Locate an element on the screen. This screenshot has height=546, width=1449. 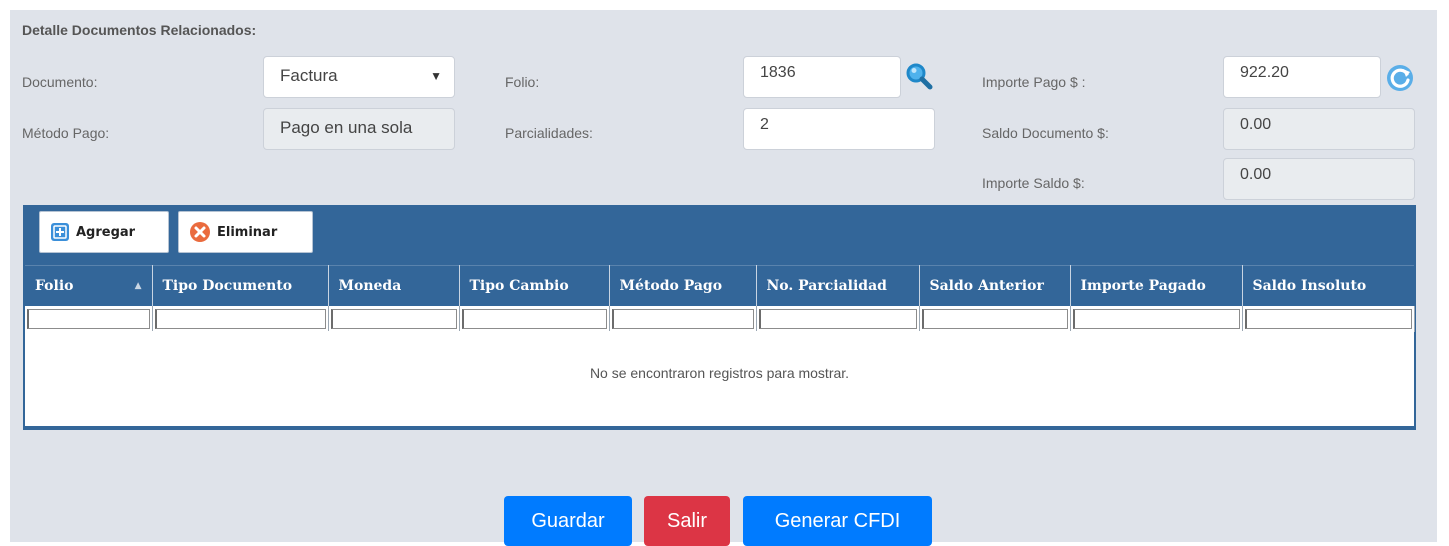
metodo-pago-field: Pago en una sola is located at coordinates (359, 129).